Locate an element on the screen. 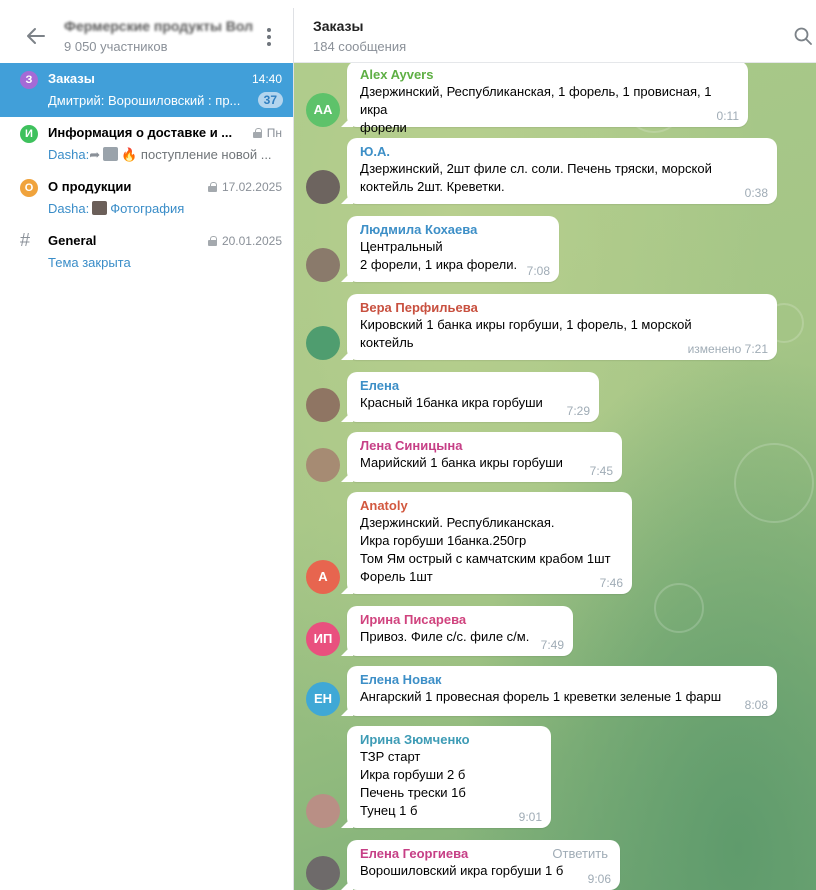 The width and height of the screenshot is (816, 890). topic-time: Пн is located at coordinates (267, 133).